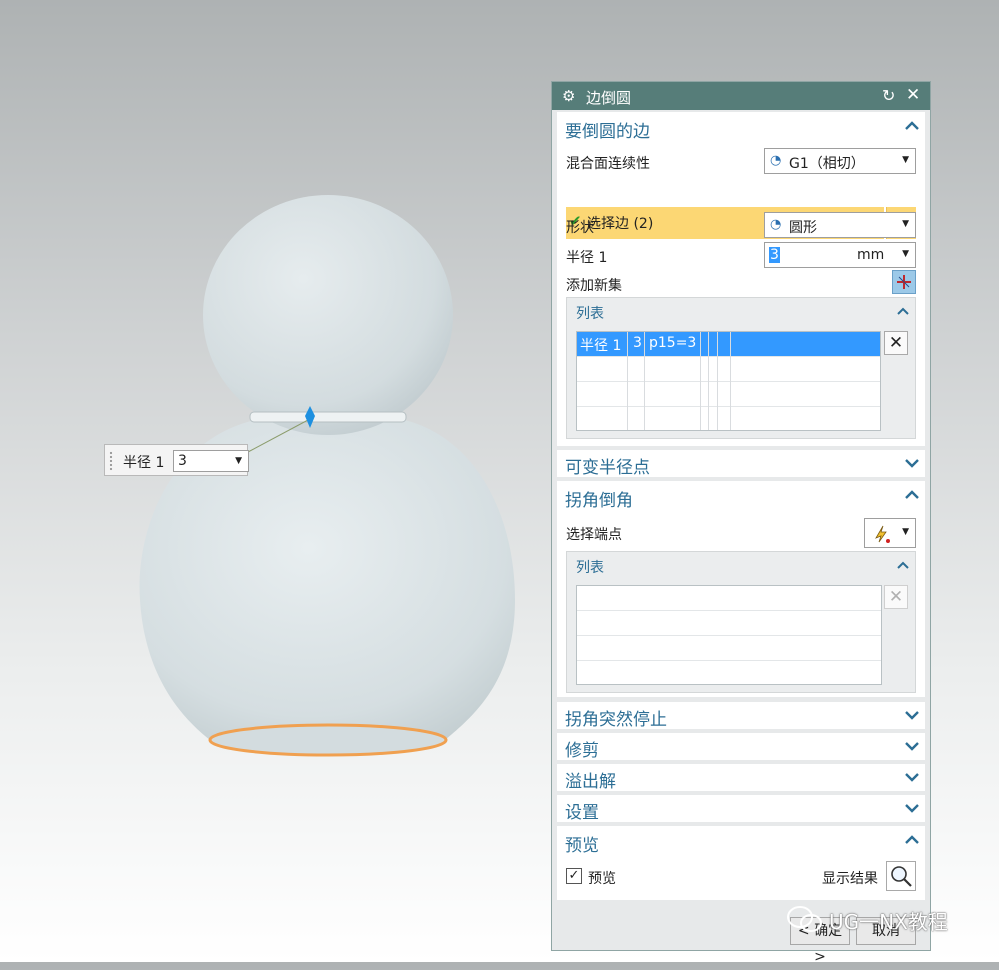  I want to click on section-variable-title: 可变半径点, so click(607, 468).